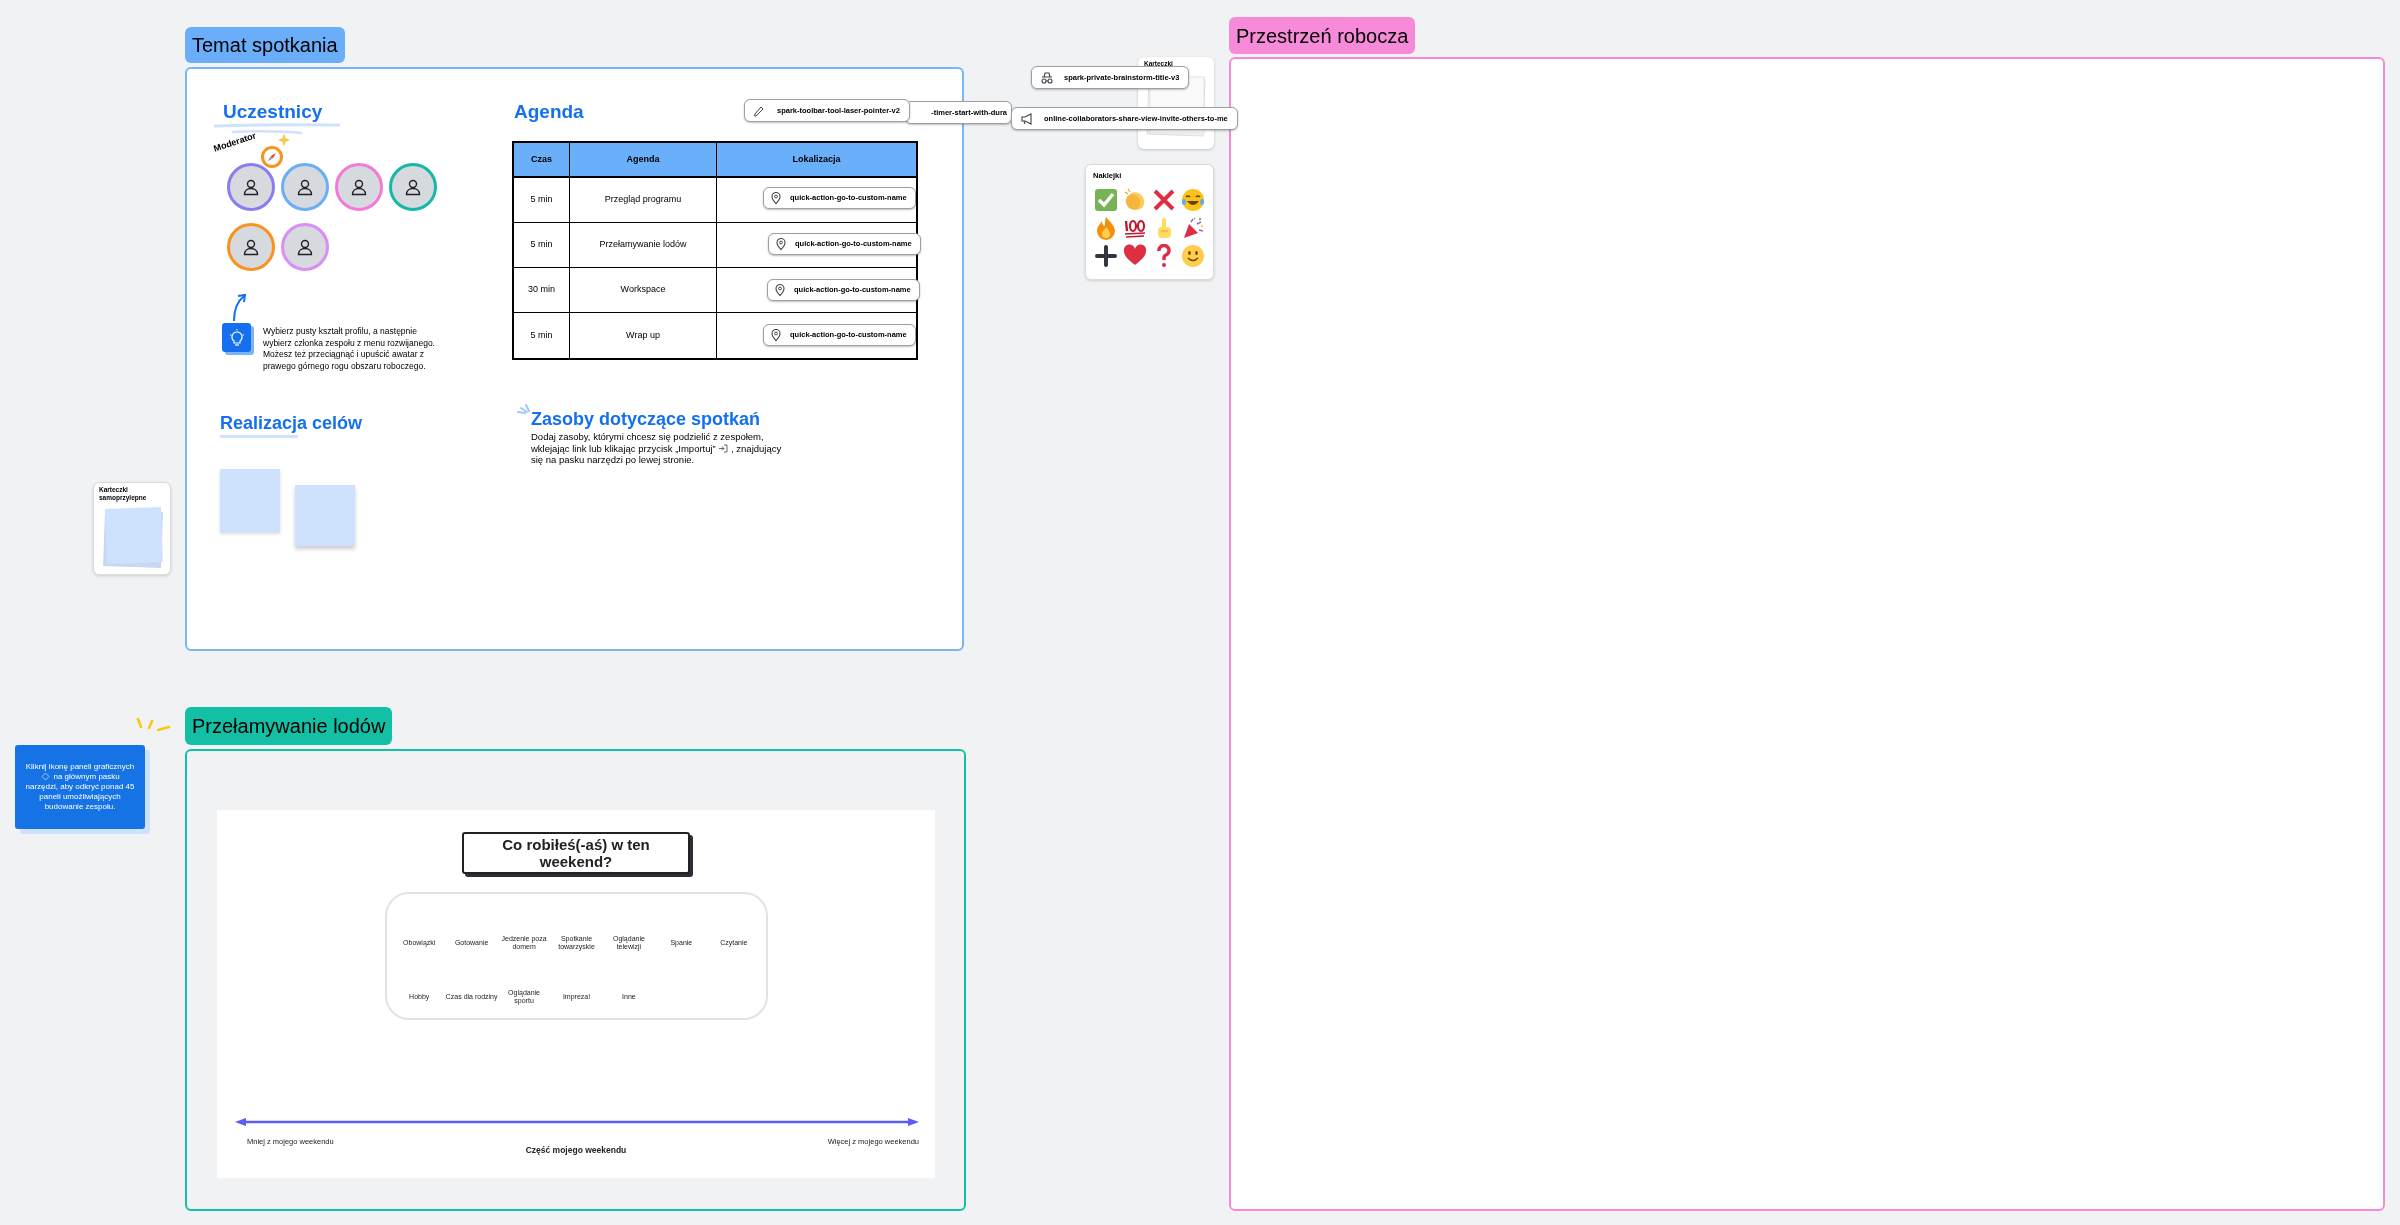 This screenshot has height=1225, width=2400. What do you see at coordinates (1193, 200) in the screenshot?
I see `laughing-face-icon` at bounding box center [1193, 200].